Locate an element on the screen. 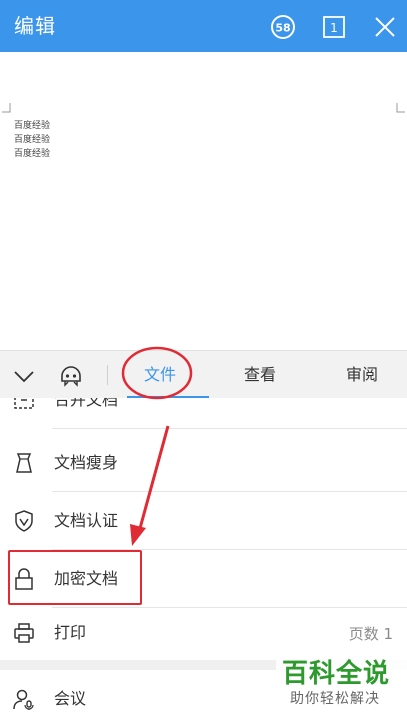 Image resolution: width=407 pixels, height=717 pixels. annotation-arrow is located at coordinates (150, 485).